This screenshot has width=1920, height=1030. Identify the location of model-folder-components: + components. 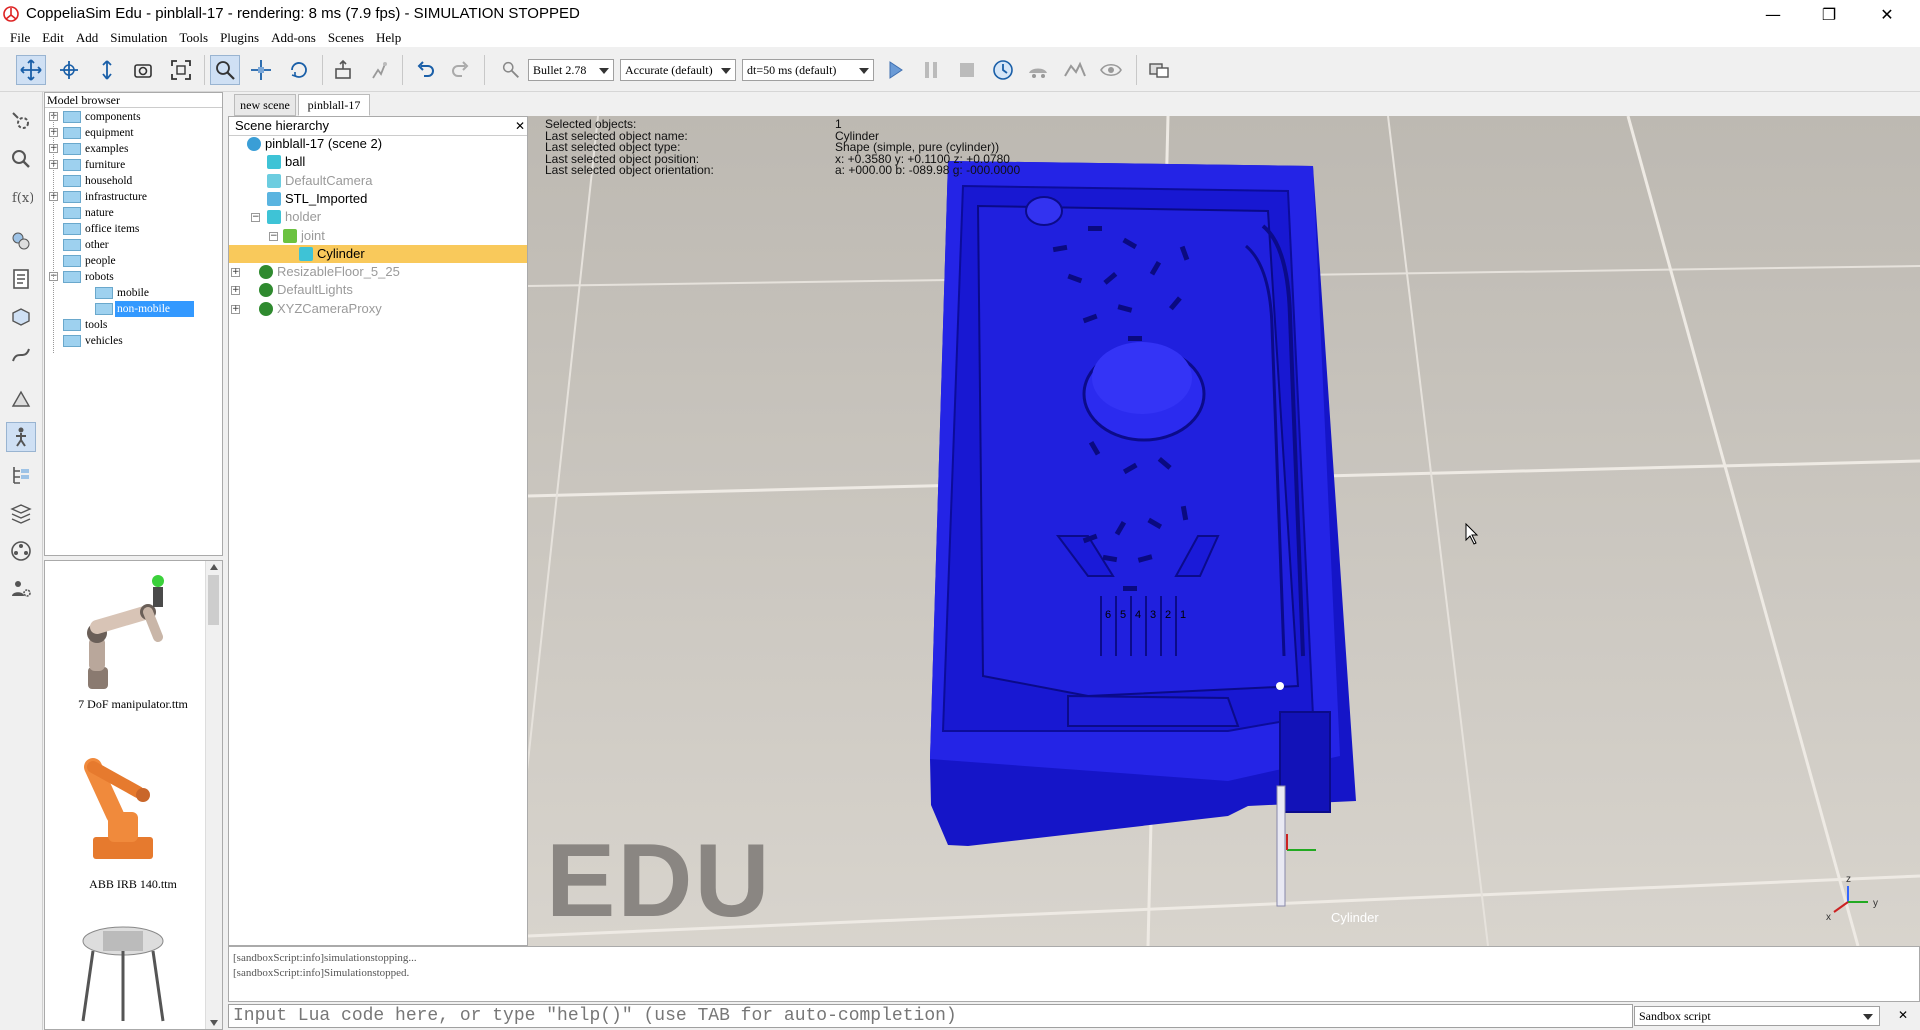
(133, 117).